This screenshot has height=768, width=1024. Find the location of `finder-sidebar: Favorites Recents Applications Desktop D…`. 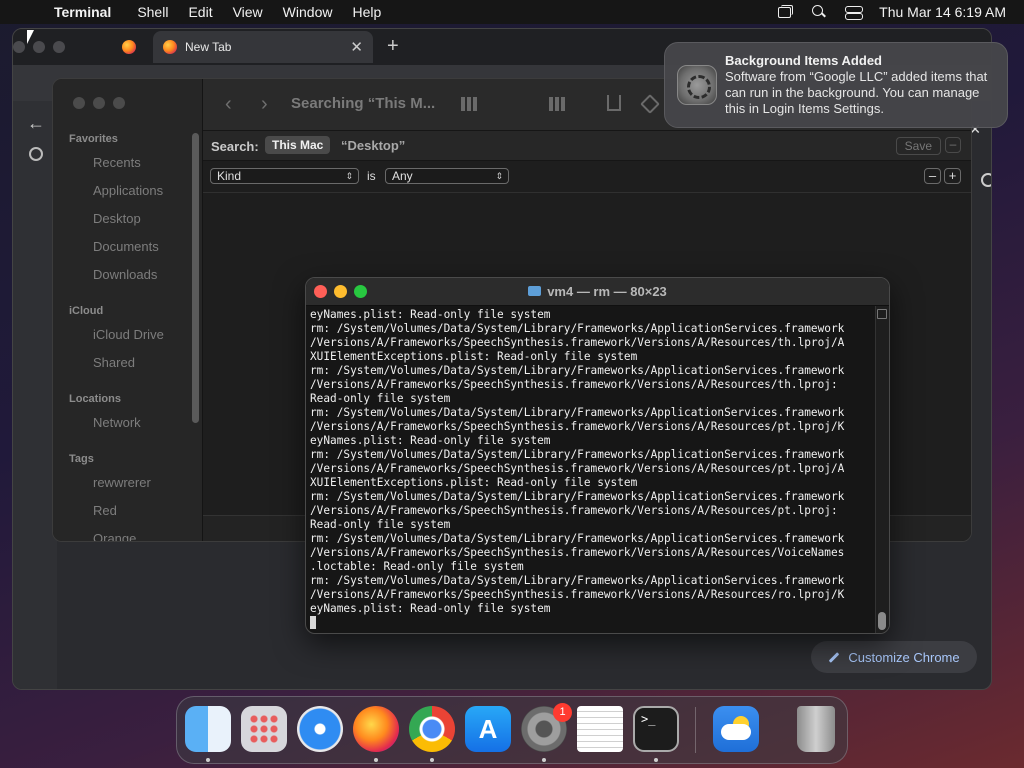

finder-sidebar: Favorites Recents Applications Desktop D… is located at coordinates (128, 310).